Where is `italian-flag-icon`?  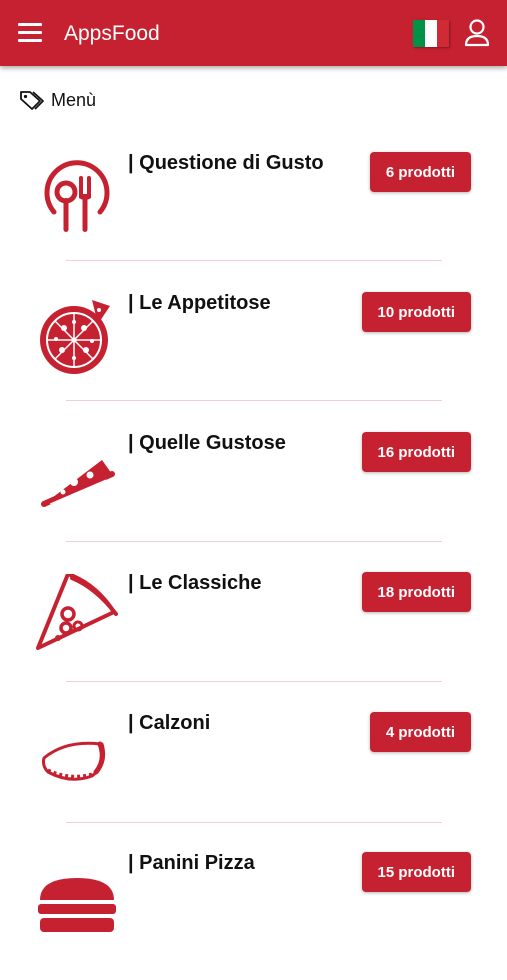 italian-flag-icon is located at coordinates (431, 33).